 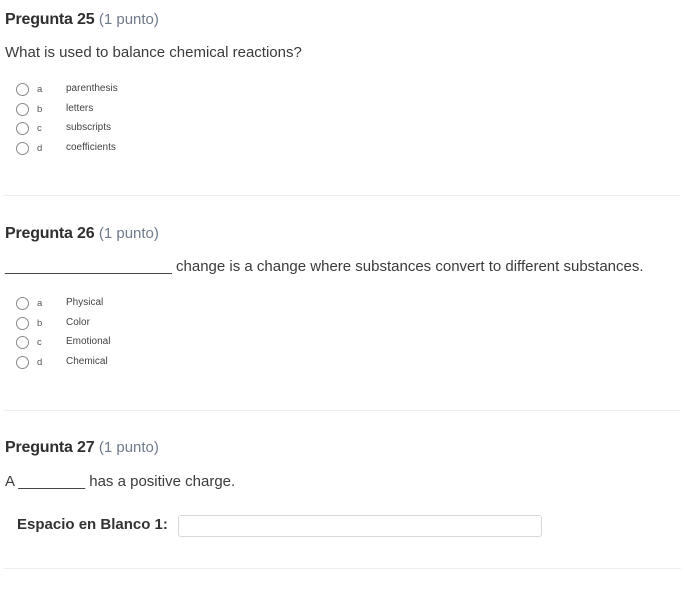 What do you see at coordinates (53, 324) in the screenshot?
I see `option-b: b Color` at bounding box center [53, 324].